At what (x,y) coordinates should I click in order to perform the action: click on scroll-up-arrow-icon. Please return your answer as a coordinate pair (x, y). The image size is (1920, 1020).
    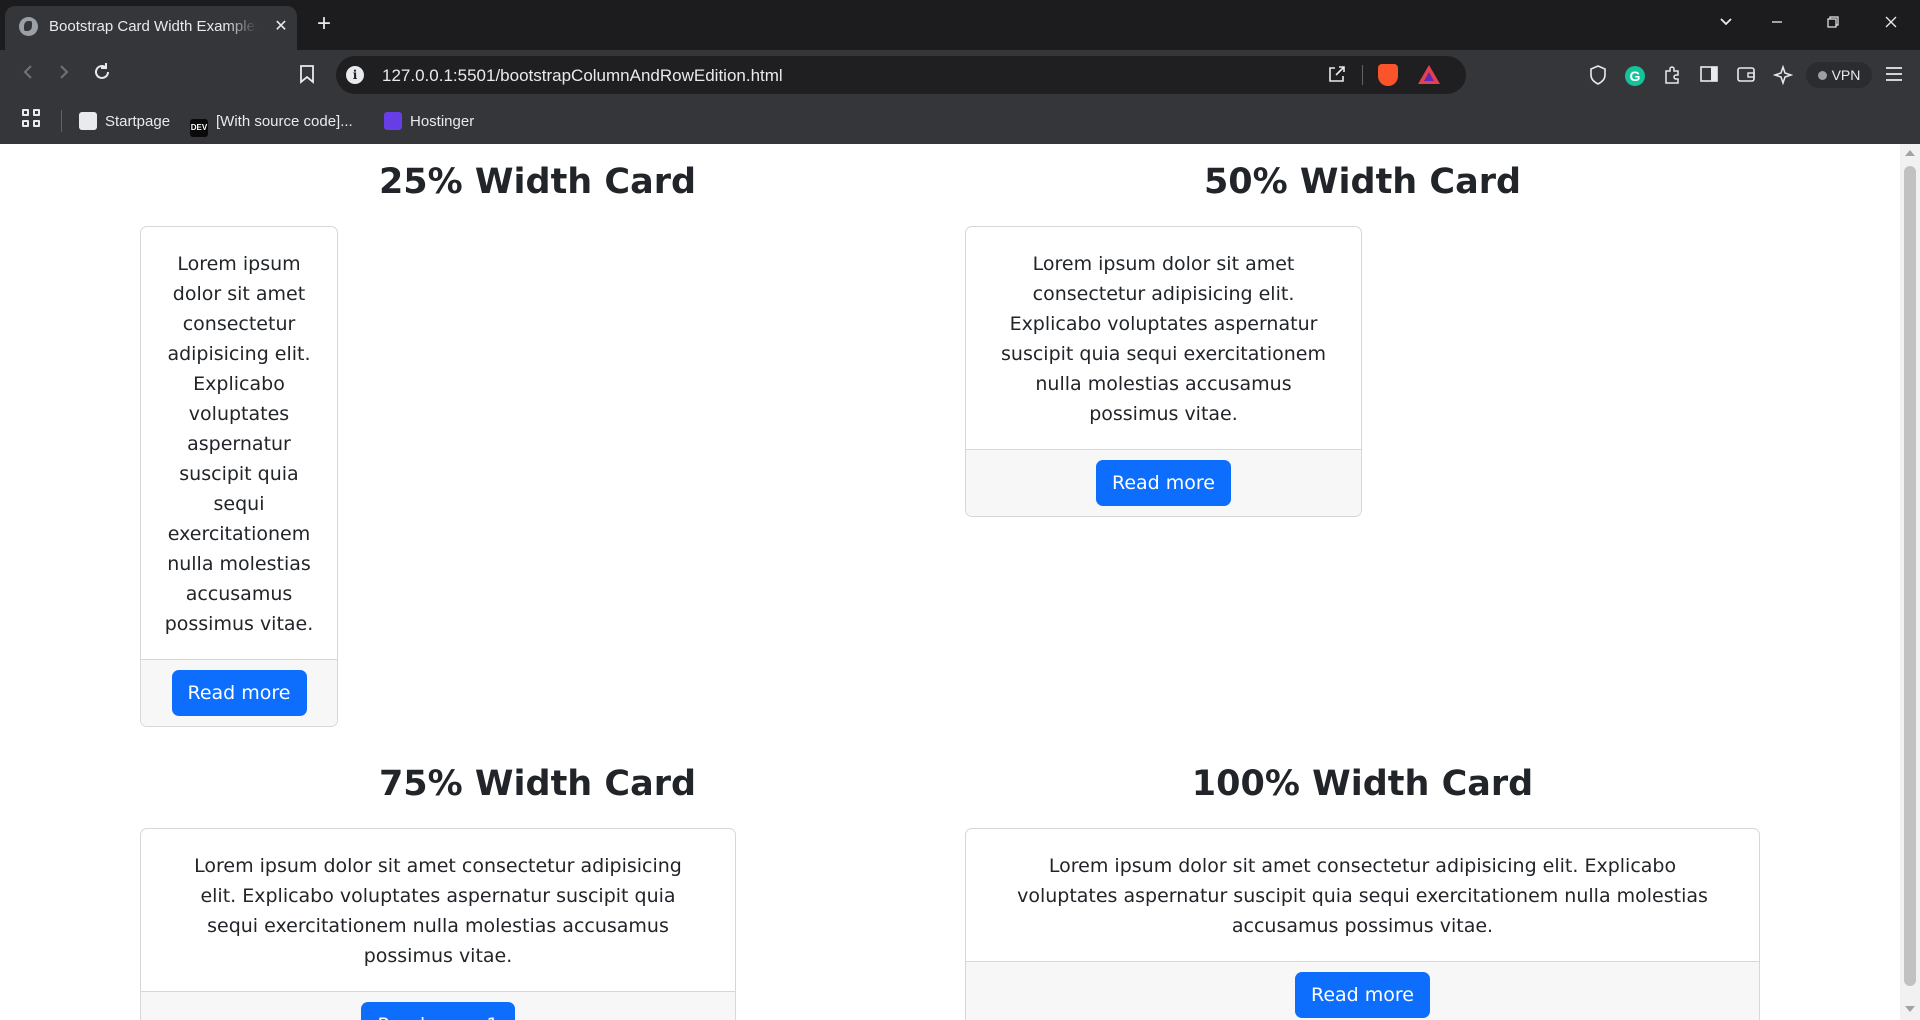
    Looking at the image, I should click on (1910, 153).